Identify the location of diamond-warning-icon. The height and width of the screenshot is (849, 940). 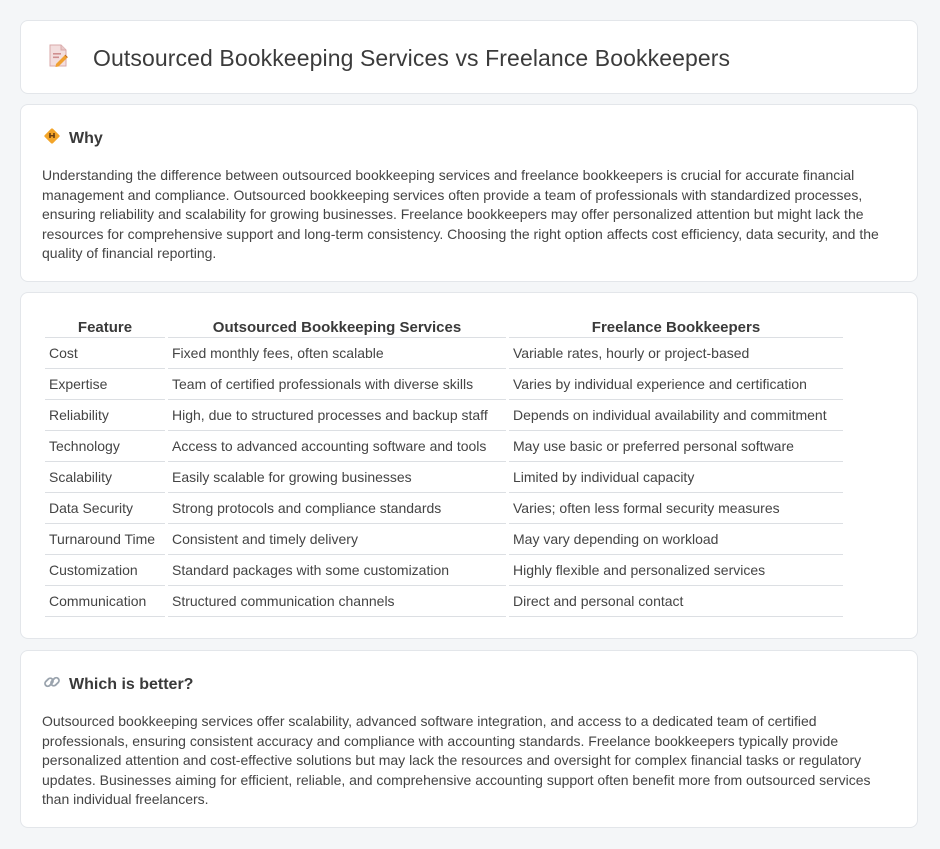
(56, 138).